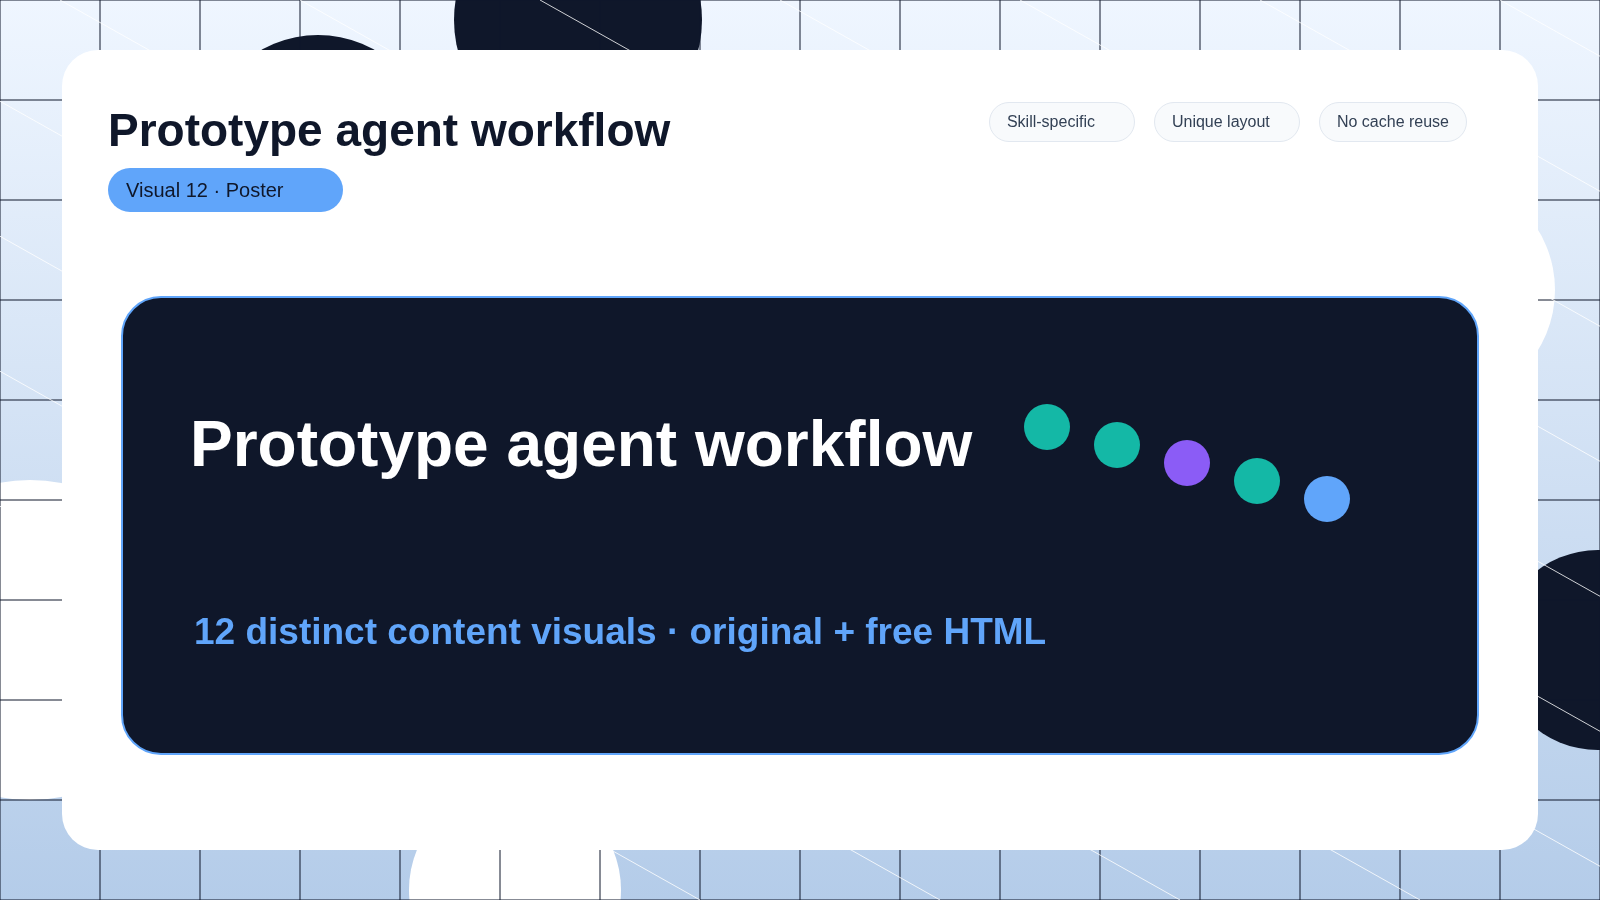  I want to click on tag-chip: No cache reuse, so click(1392, 122).